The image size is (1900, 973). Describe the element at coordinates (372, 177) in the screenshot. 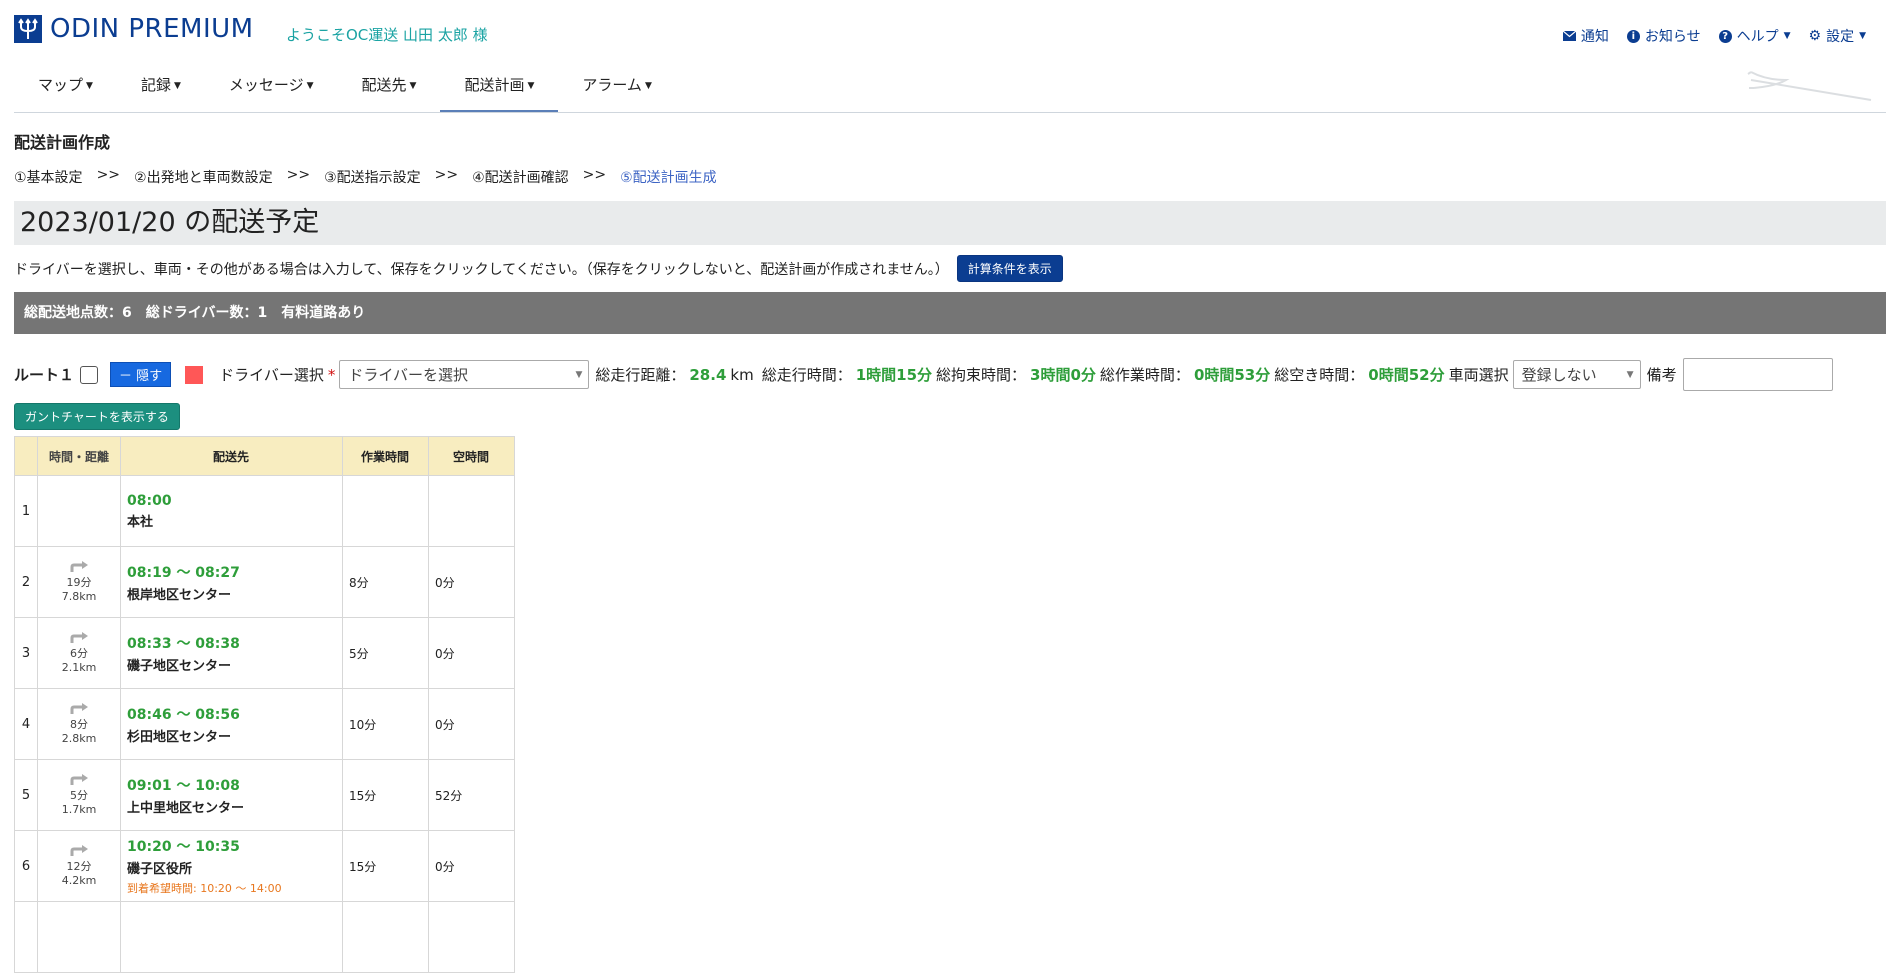

I see `step-3: ③配送指示設定` at that location.